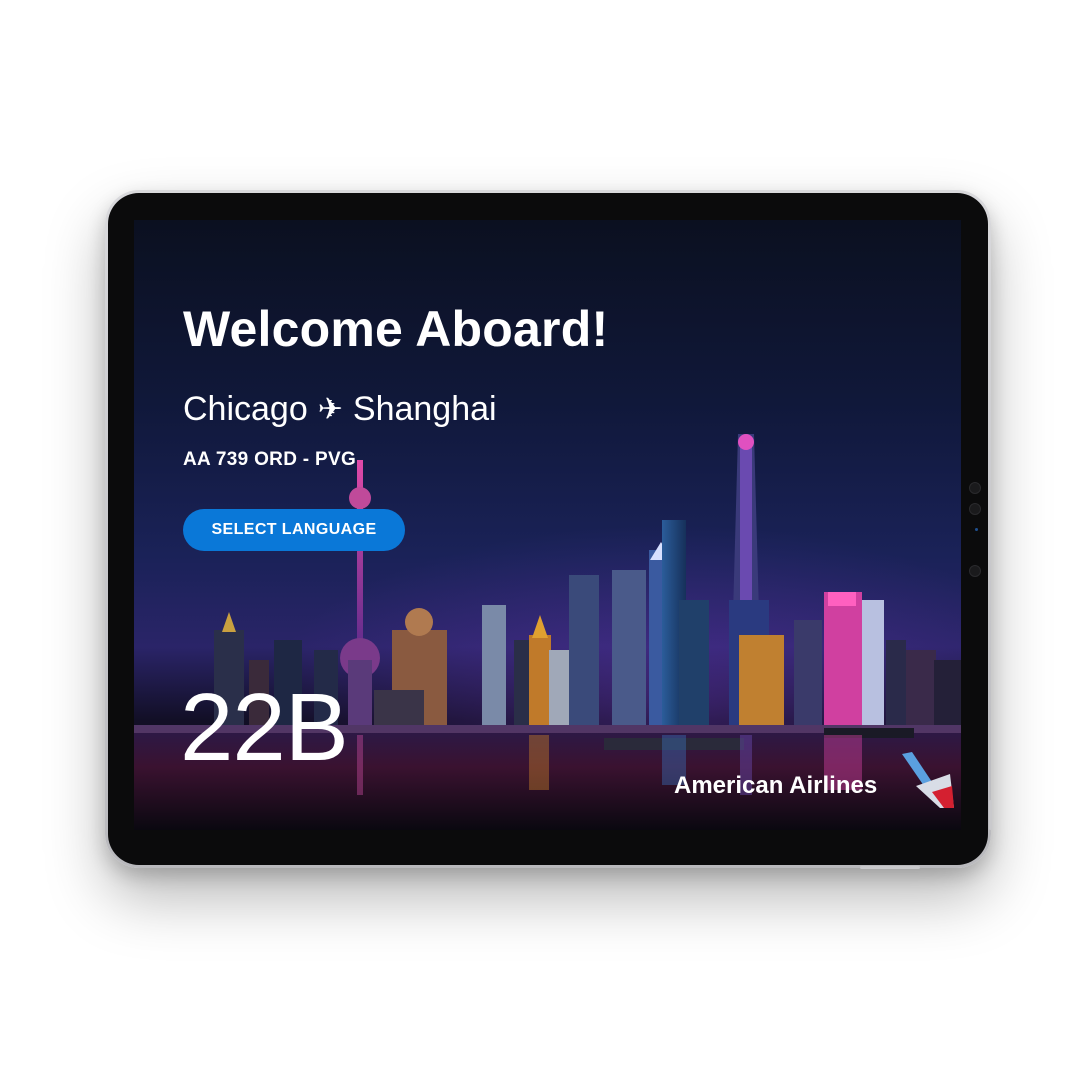  I want to click on route: Chicago ✈ Shanghai, so click(340, 409).